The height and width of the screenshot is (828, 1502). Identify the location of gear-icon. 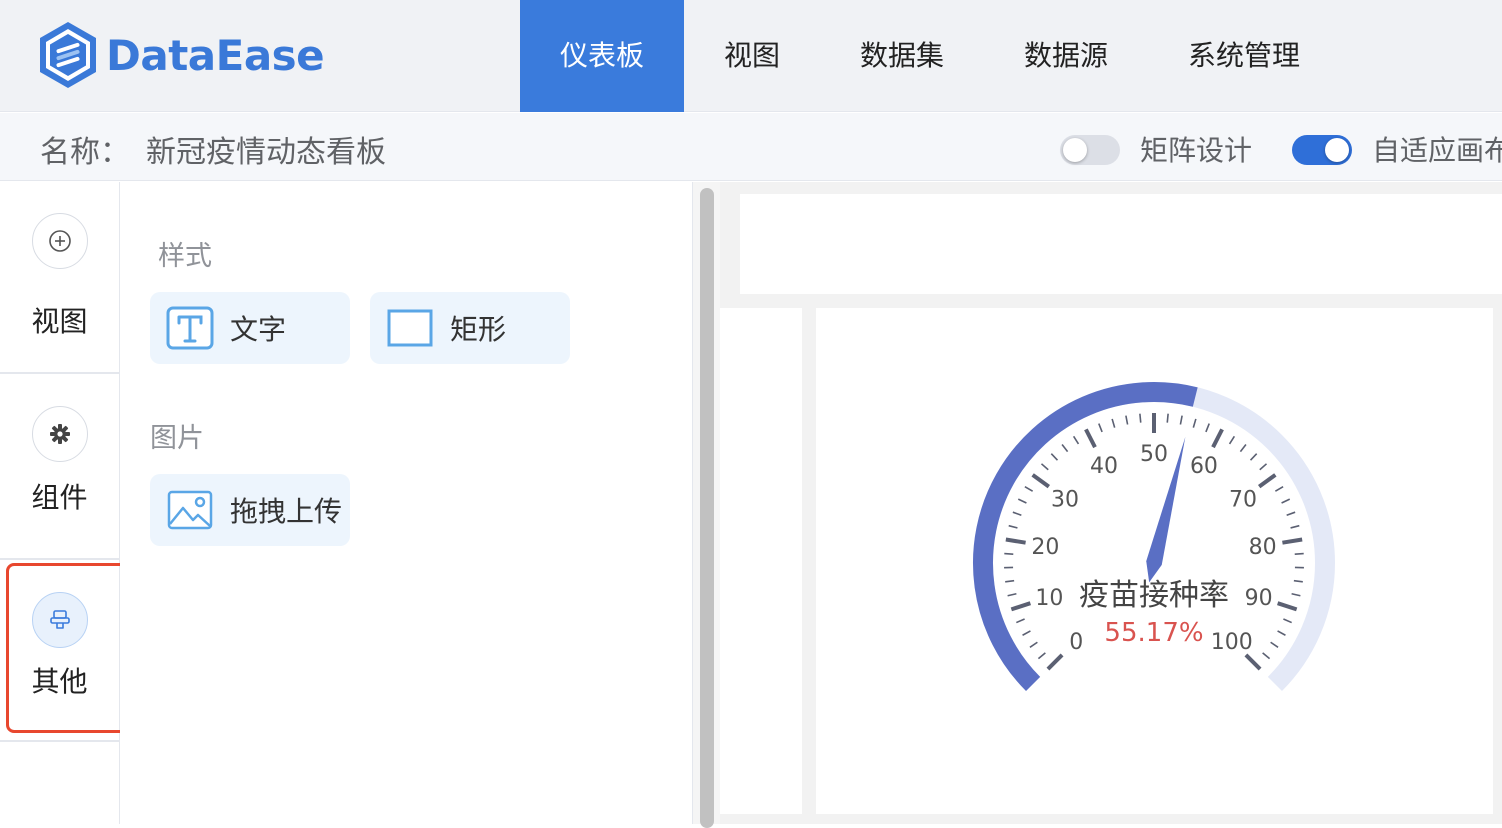
(60, 434).